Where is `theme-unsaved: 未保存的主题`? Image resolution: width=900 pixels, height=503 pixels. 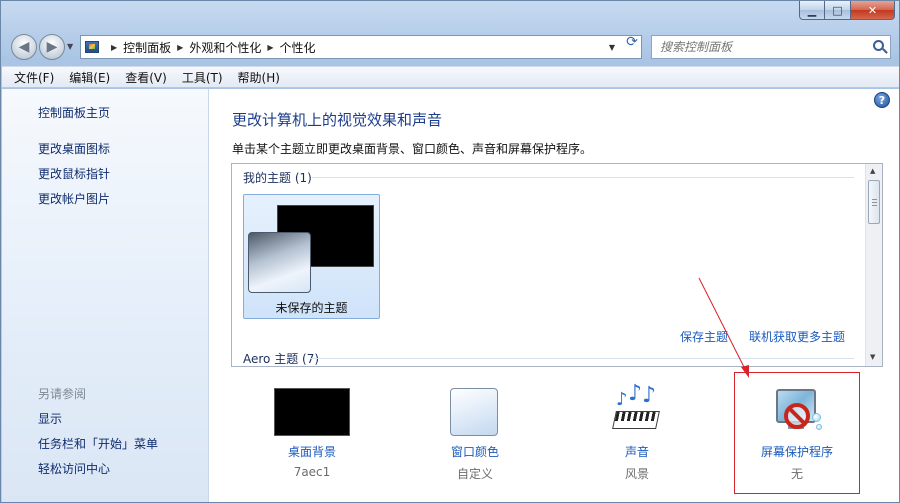
theme-unsaved: 未保存的主题 is located at coordinates (311, 256).